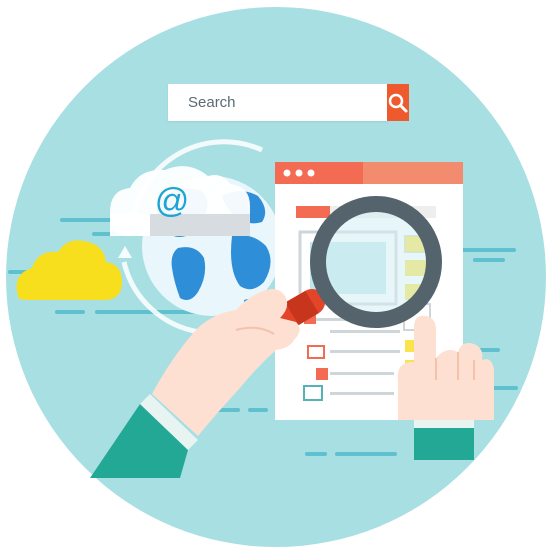 This screenshot has width=553, height=555. I want to click on at-sign-icon: @, so click(172, 201).